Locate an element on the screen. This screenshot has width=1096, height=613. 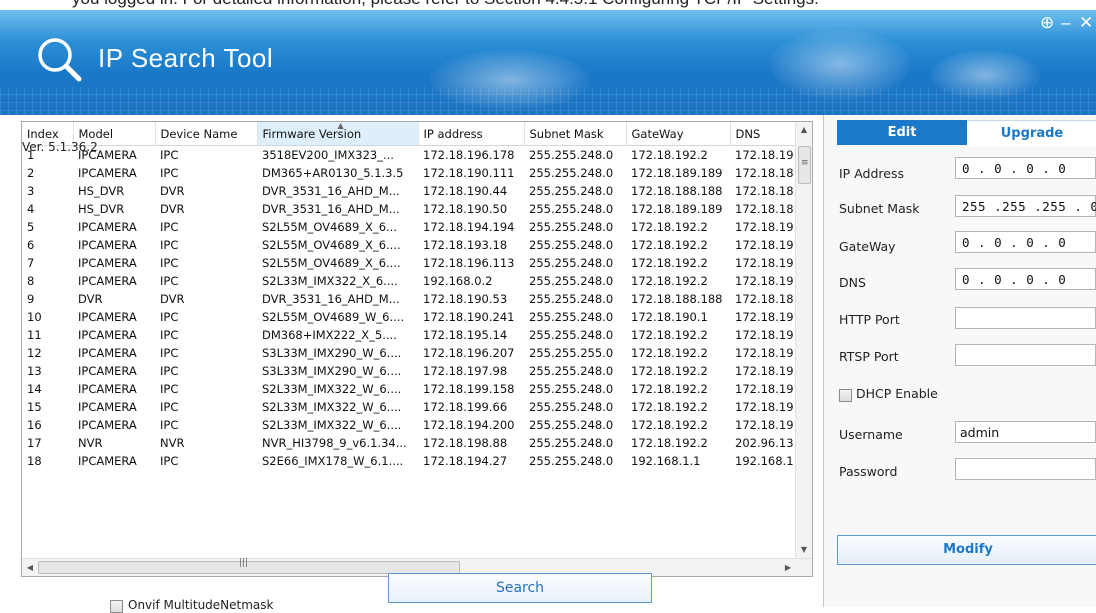
close-button: ✕ is located at coordinates (1086, 23).